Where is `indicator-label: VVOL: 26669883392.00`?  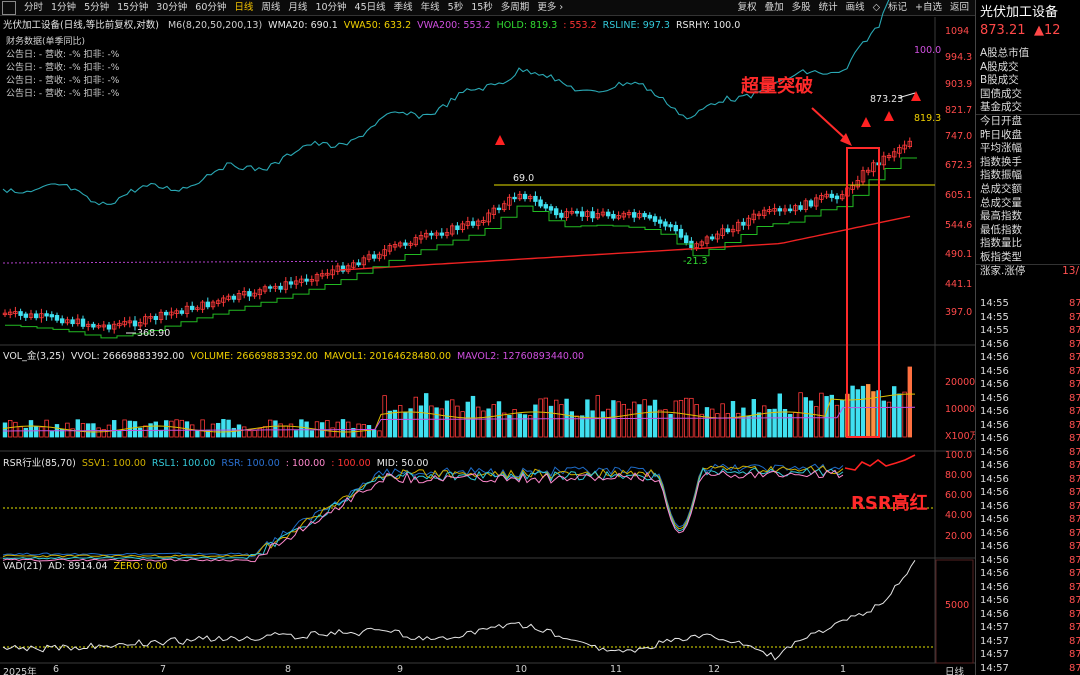 indicator-label: VVOL: 26669883392.00 is located at coordinates (127, 356).